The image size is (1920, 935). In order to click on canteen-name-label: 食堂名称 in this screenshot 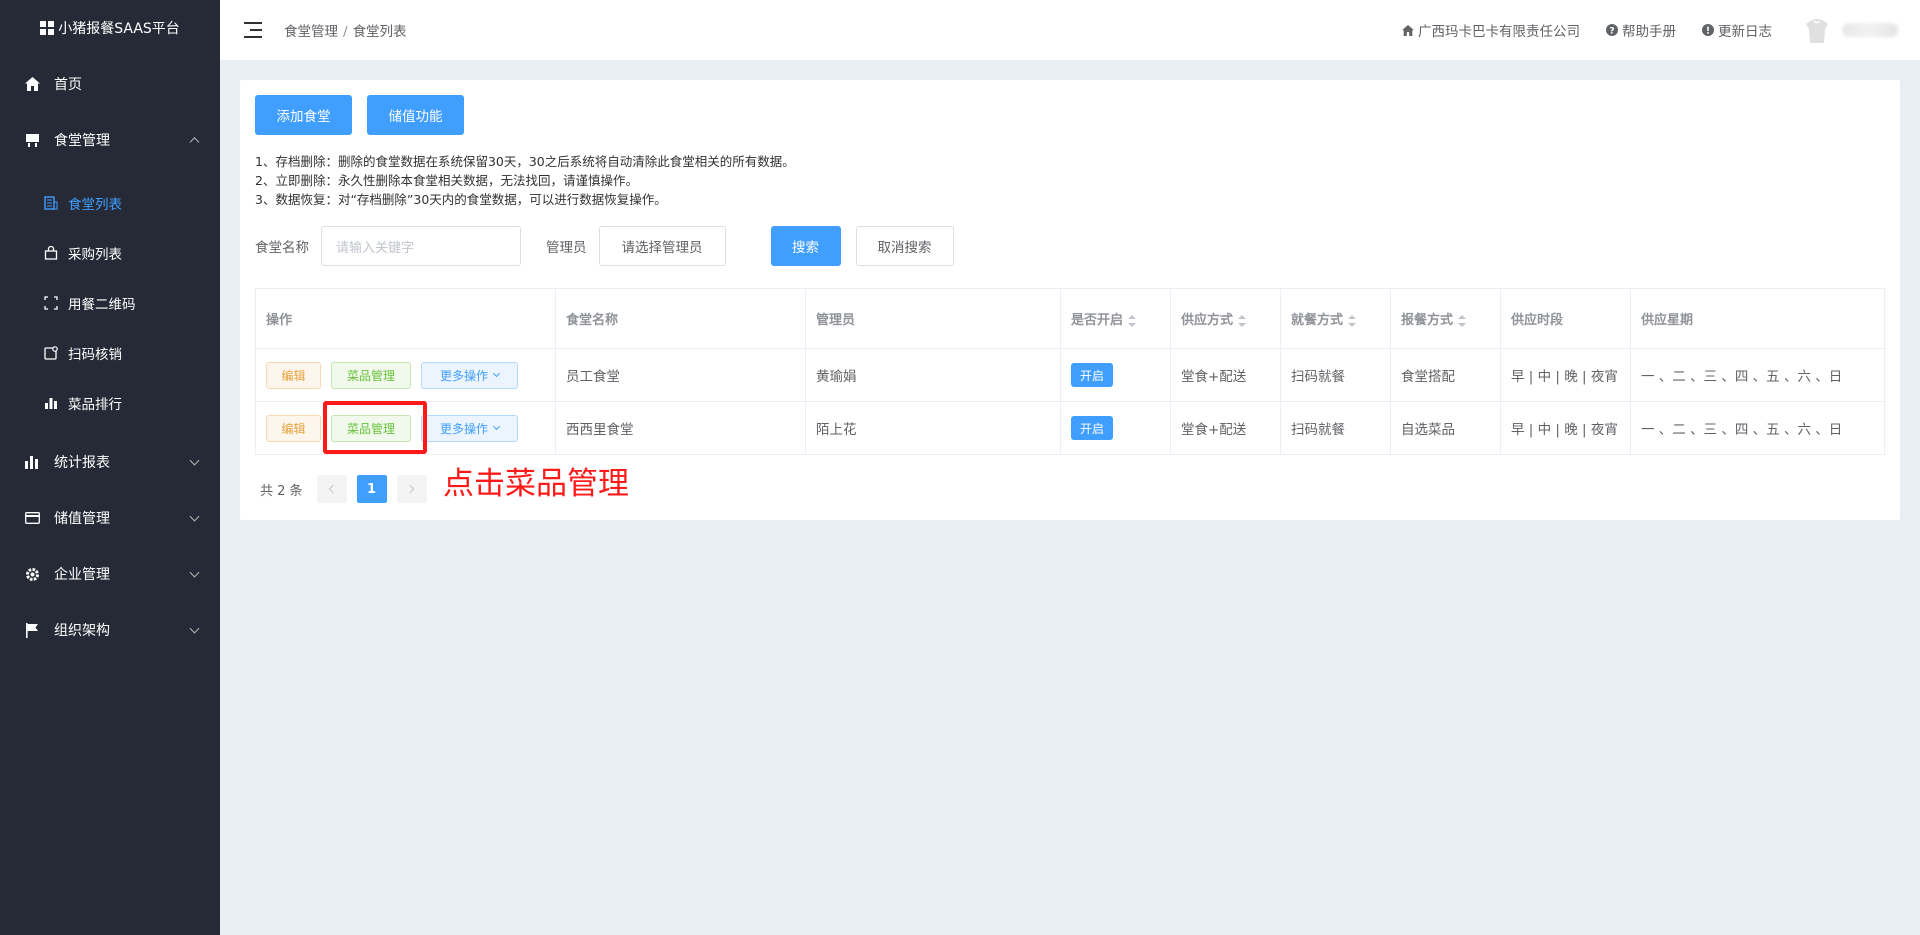, I will do `click(282, 248)`.